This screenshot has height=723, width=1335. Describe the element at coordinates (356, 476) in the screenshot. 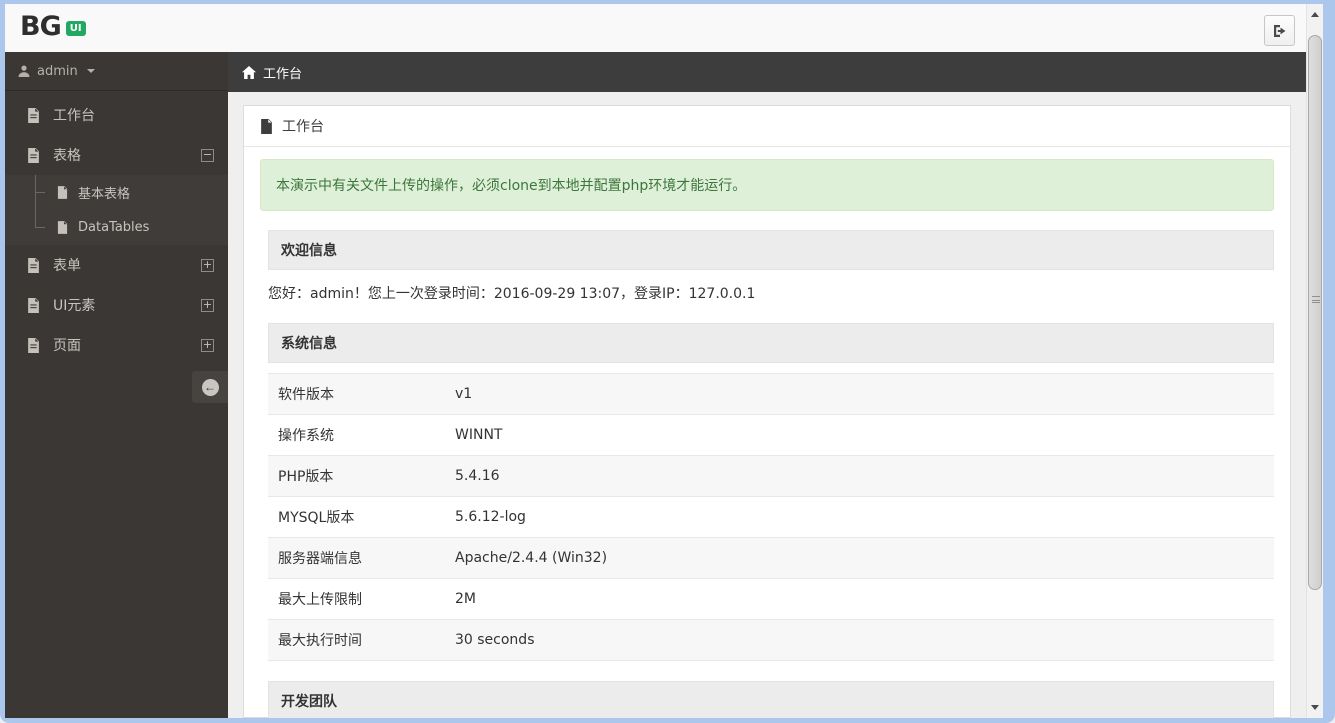

I see `row-label: PHP版本` at that location.